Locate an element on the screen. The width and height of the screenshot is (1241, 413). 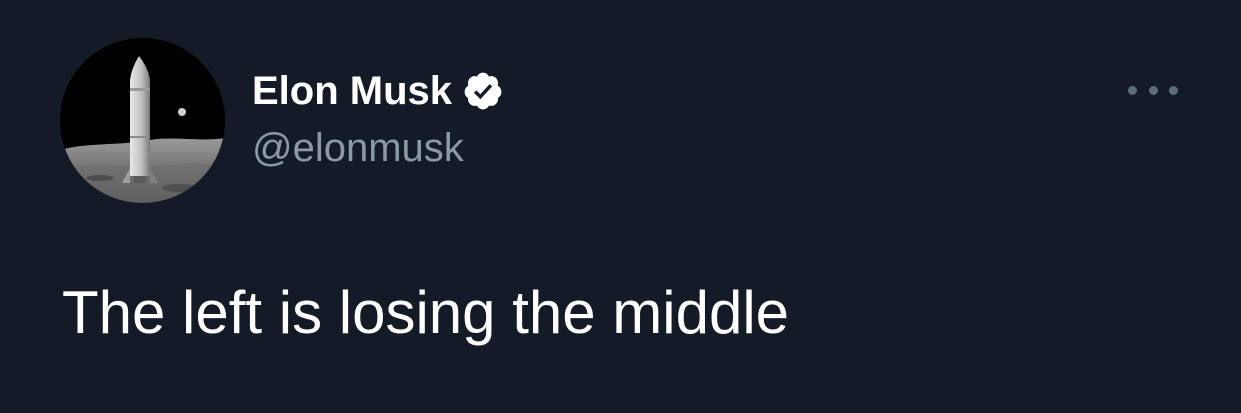
rocket-on-moon-avatar-icon is located at coordinates (142, 120).